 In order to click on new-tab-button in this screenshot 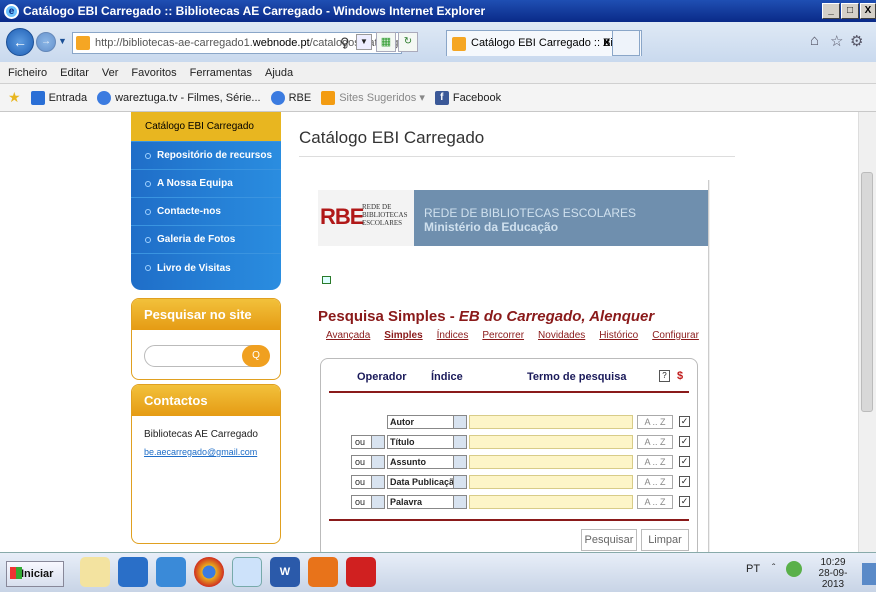, I will do `click(626, 43)`.